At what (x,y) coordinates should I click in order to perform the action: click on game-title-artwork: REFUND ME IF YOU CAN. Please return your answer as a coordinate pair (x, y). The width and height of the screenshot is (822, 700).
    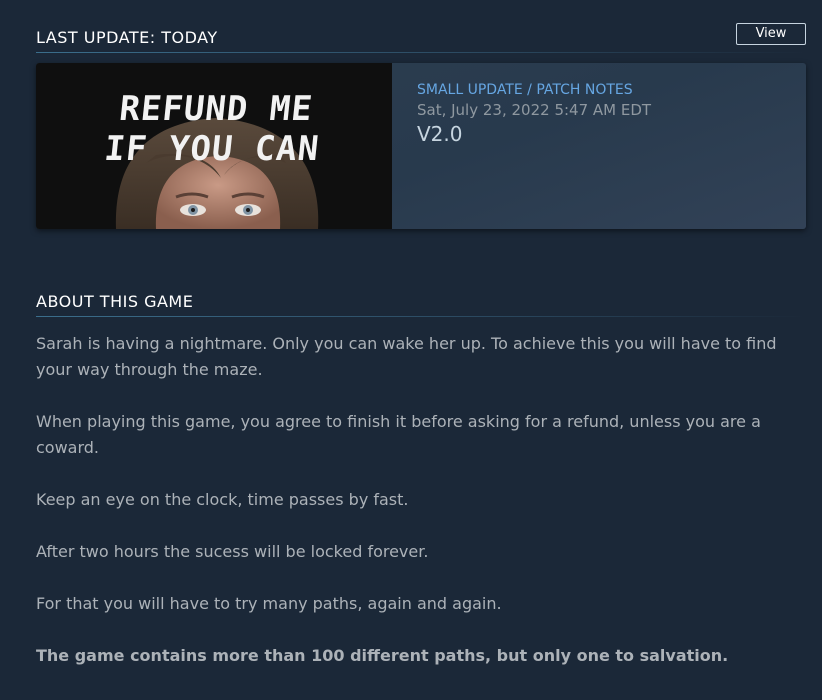
    Looking at the image, I should click on (214, 129).